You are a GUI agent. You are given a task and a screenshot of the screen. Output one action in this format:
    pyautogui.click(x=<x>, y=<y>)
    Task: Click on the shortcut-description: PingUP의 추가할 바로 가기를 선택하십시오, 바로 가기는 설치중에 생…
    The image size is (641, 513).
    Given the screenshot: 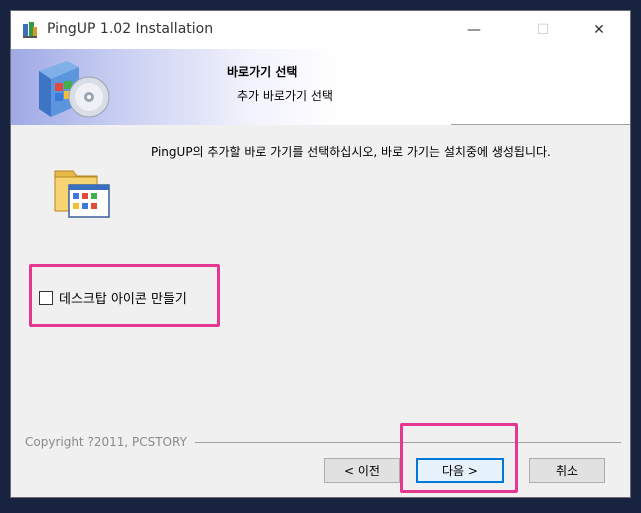 What is the action you would take?
    pyautogui.click(x=351, y=152)
    